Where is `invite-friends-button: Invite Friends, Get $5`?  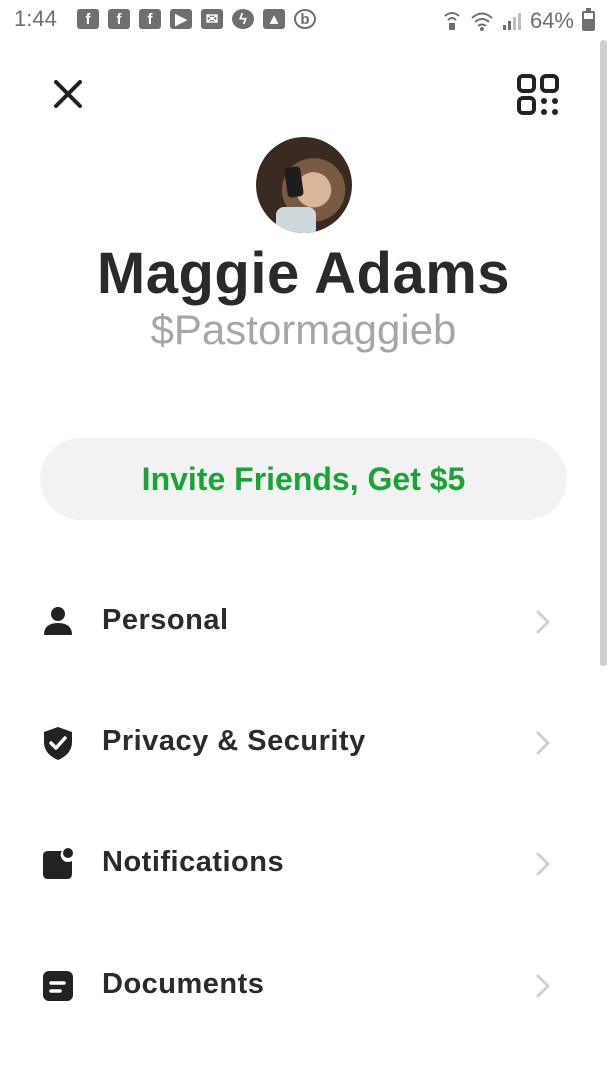 invite-friends-button: Invite Friends, Get $5 is located at coordinates (303, 479).